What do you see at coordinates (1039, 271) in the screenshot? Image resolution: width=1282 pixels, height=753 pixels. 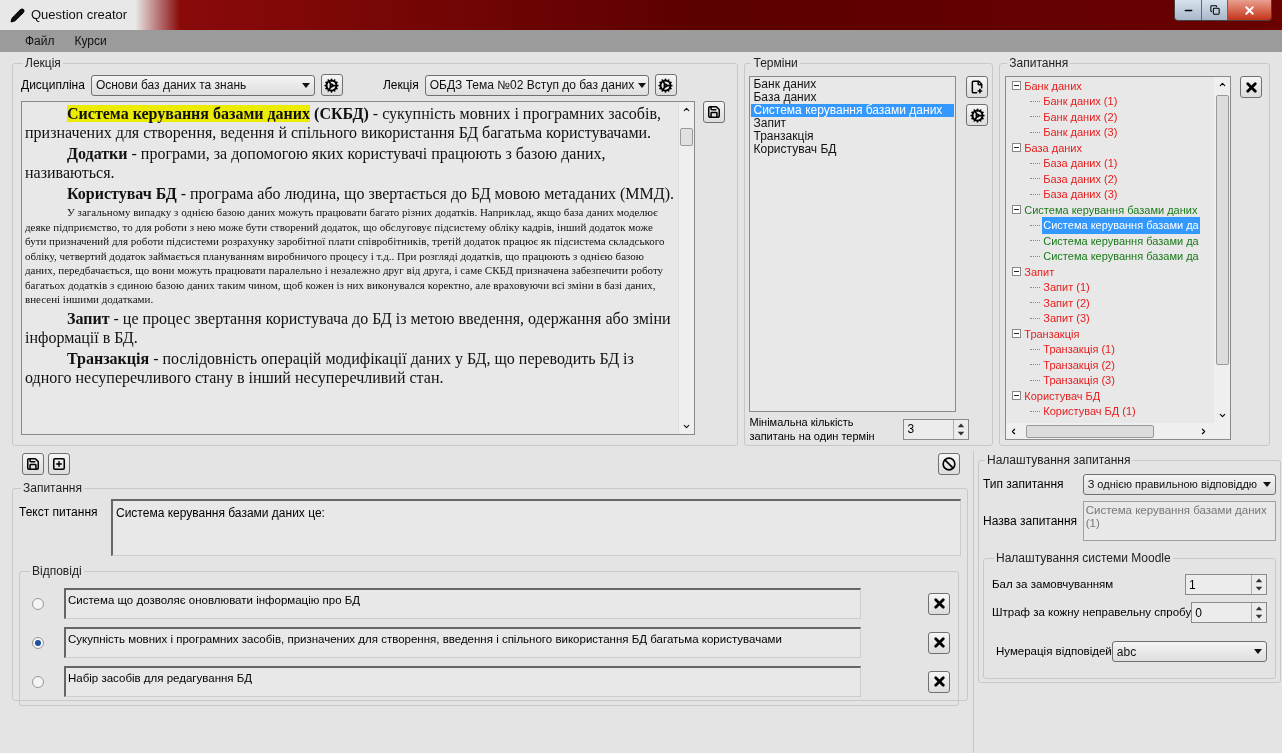 I see `tree-node: Запит` at bounding box center [1039, 271].